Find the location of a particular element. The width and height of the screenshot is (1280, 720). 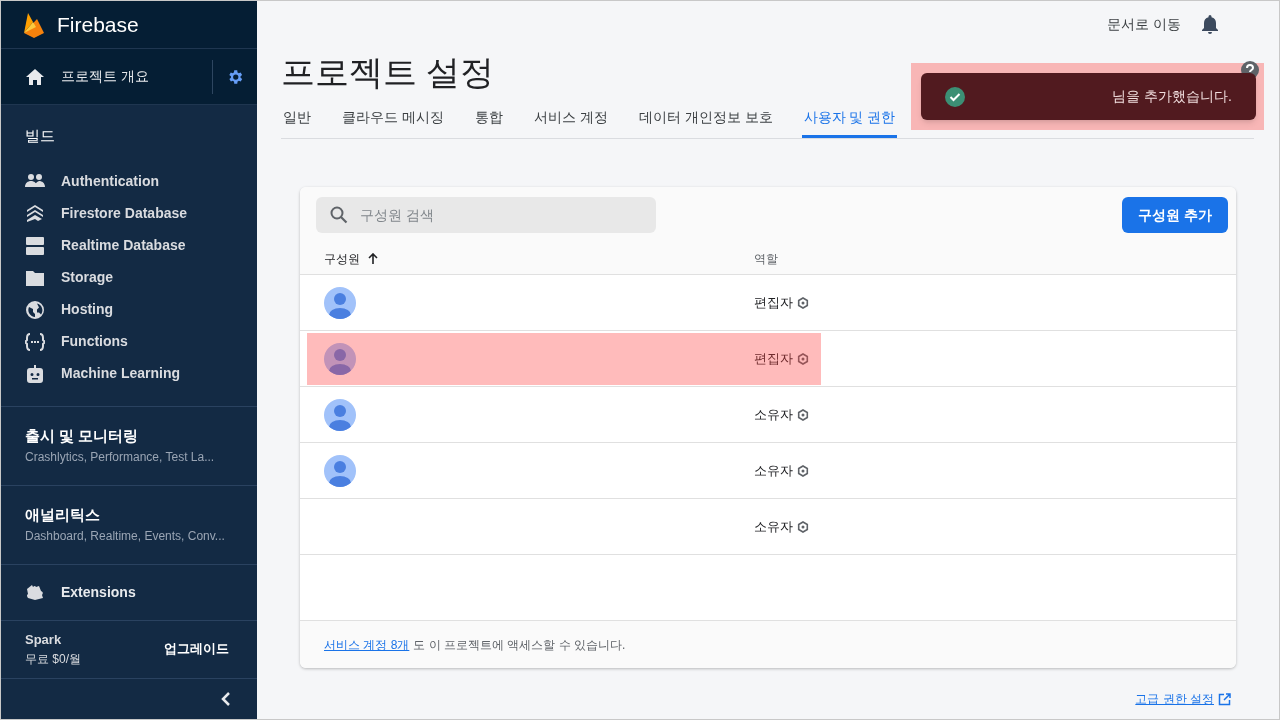

sidebar-item: Machine Learning is located at coordinates (129, 373).